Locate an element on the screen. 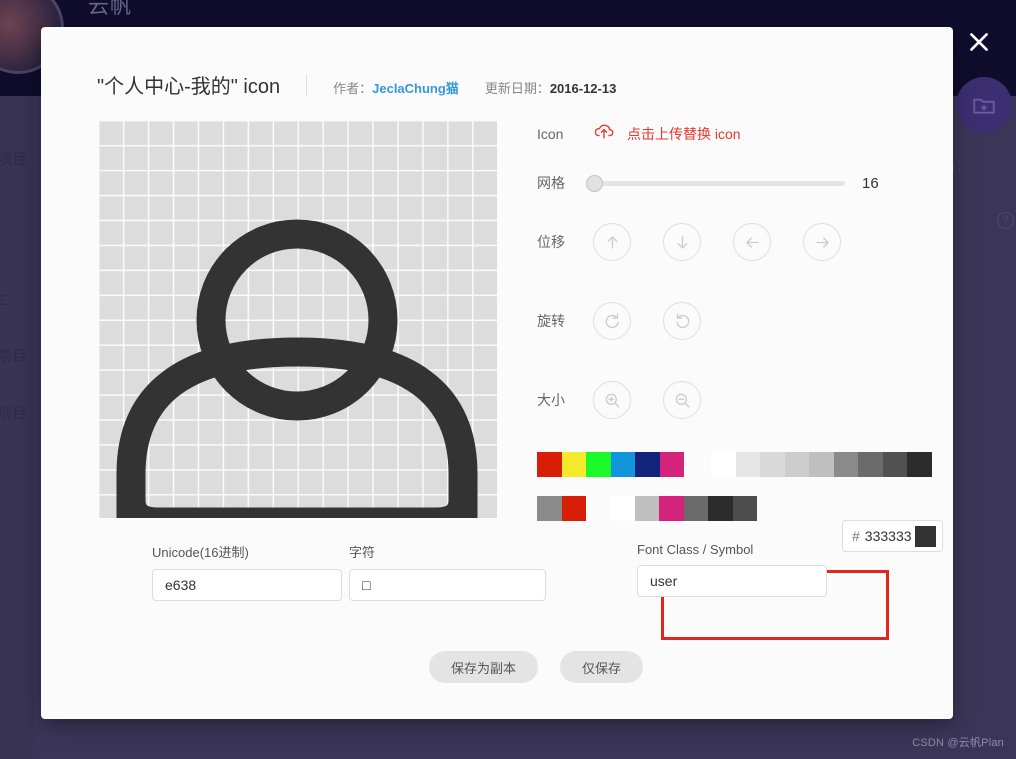 The height and width of the screenshot is (759, 1016). background-sidebar-item-2: 的项目 is located at coordinates (13, 355).